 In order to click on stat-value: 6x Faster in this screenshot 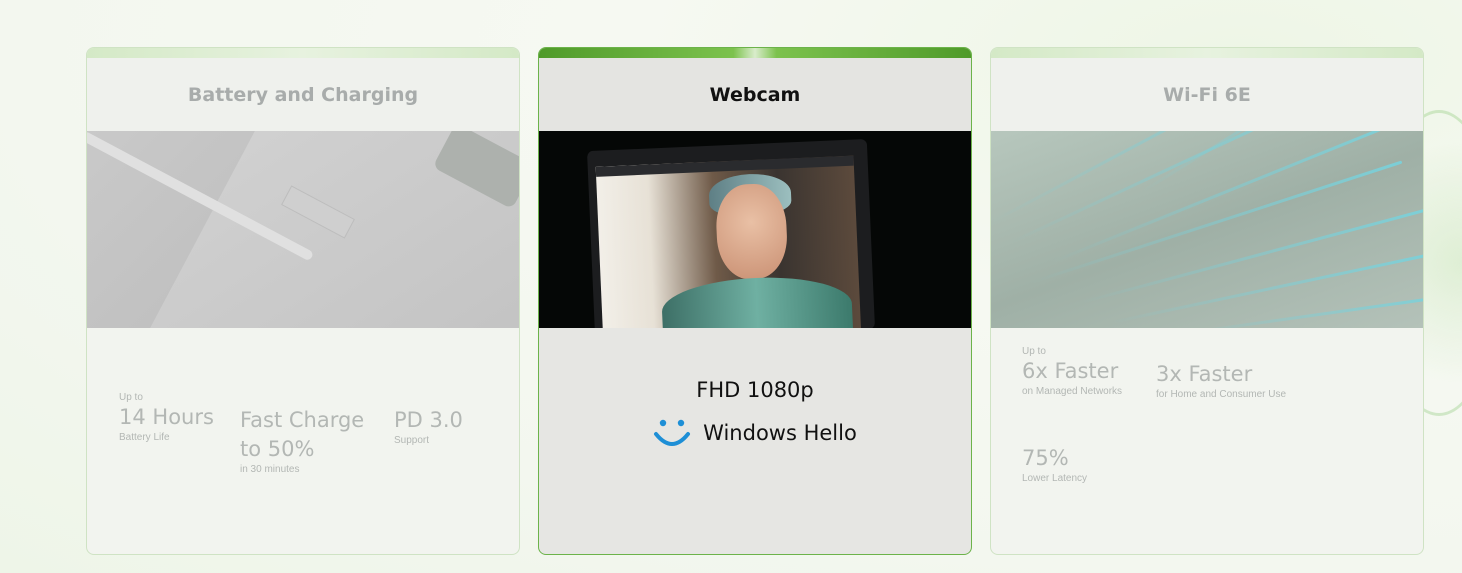, I will do `click(1070, 371)`.